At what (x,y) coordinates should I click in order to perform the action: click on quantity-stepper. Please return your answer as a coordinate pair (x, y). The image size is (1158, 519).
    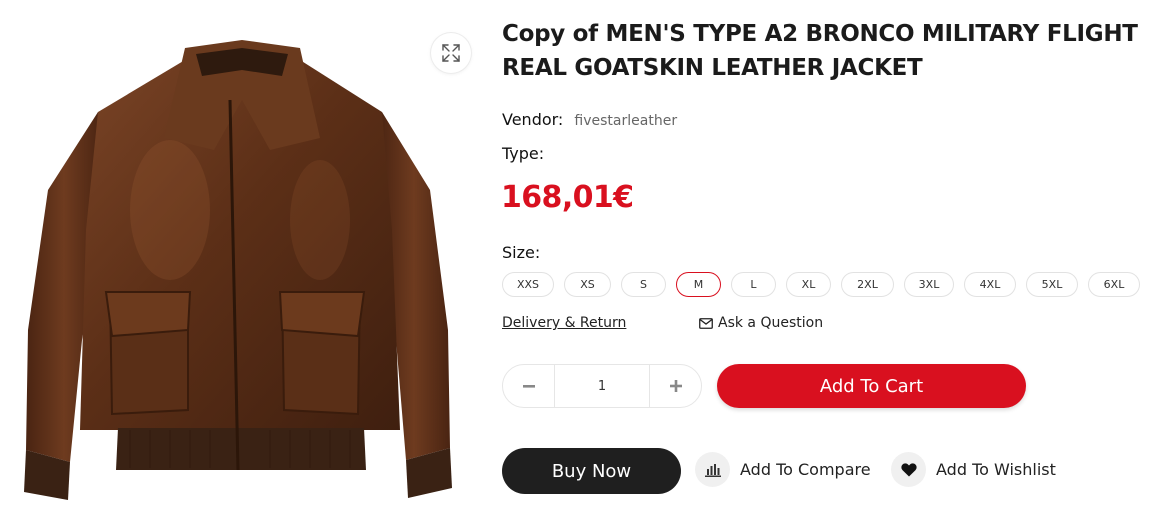
    Looking at the image, I should click on (602, 386).